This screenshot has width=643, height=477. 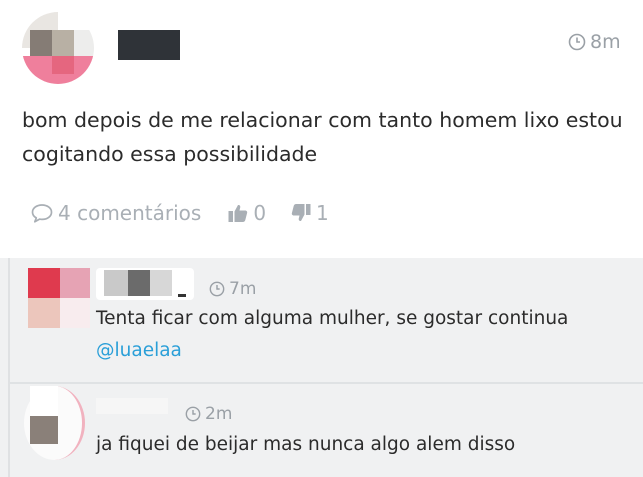 I want to click on comments-button: 4 comentários, so click(x=115, y=213).